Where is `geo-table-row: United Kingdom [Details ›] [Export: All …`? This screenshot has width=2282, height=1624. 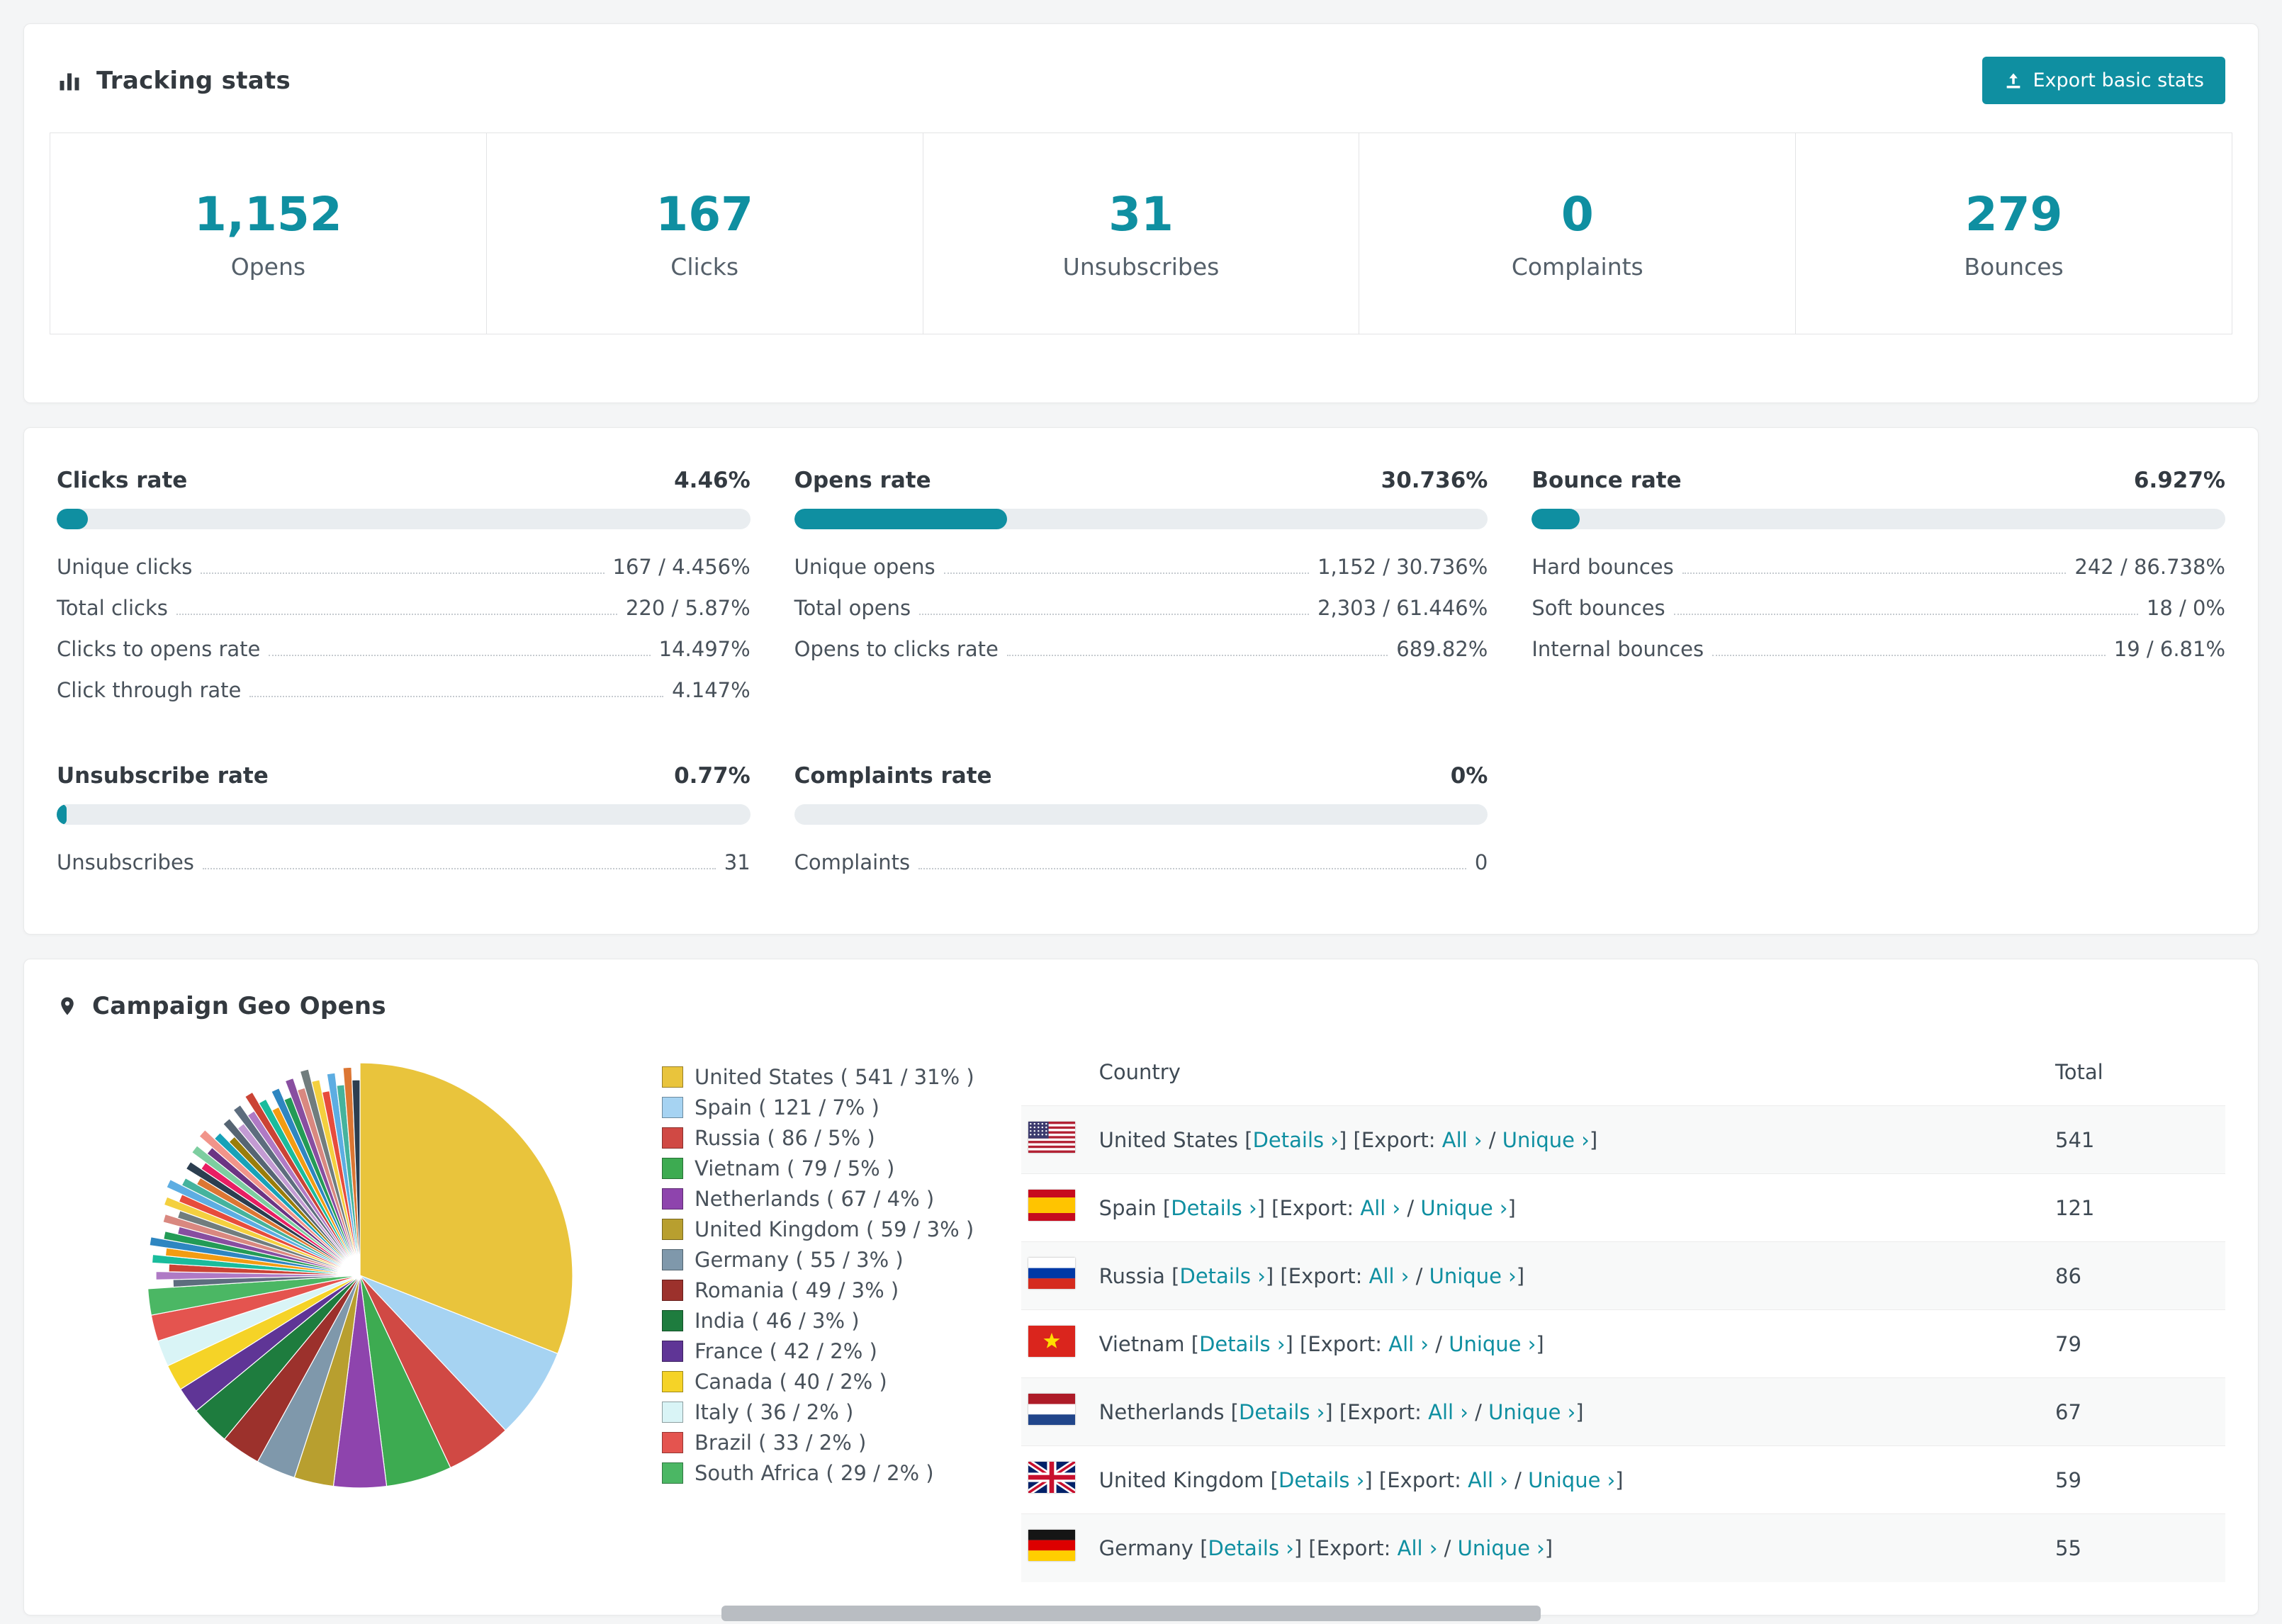
geo-table-row: United Kingdom [Details ›] [Export: All … is located at coordinates (1623, 1480).